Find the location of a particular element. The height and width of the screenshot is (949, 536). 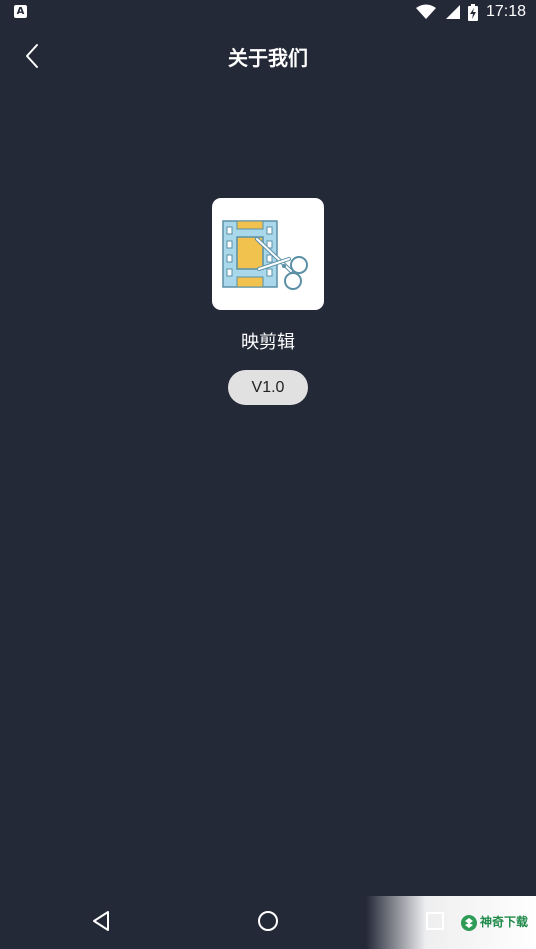

nav-back-button is located at coordinates (101, 921).